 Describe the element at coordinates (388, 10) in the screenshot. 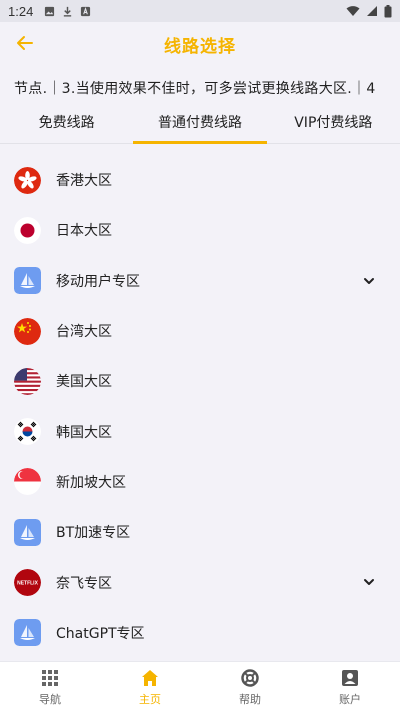

I see `battery-icon` at that location.